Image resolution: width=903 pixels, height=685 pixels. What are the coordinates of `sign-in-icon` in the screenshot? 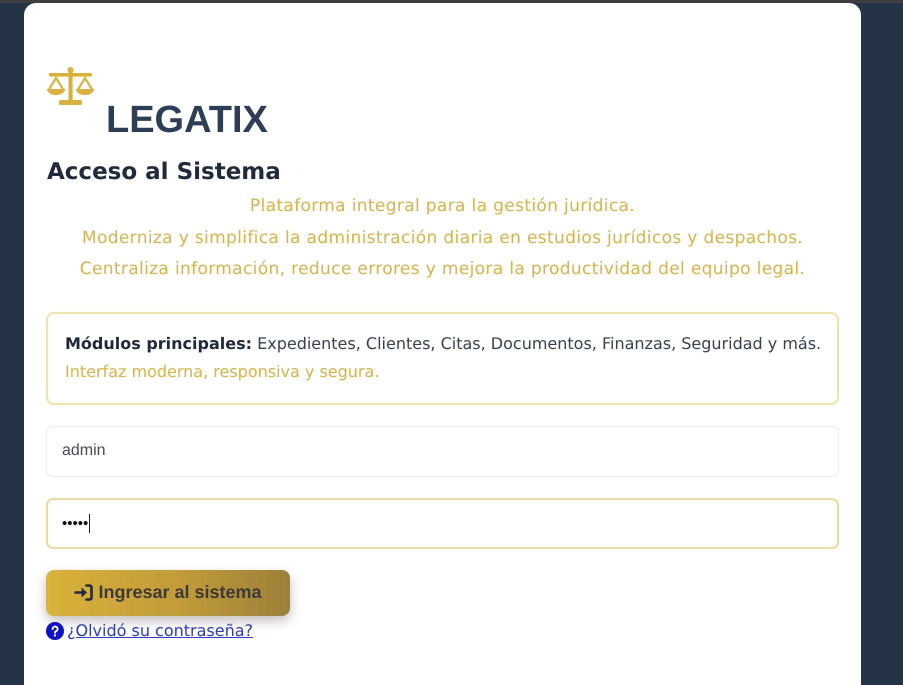 It's located at (84, 592).